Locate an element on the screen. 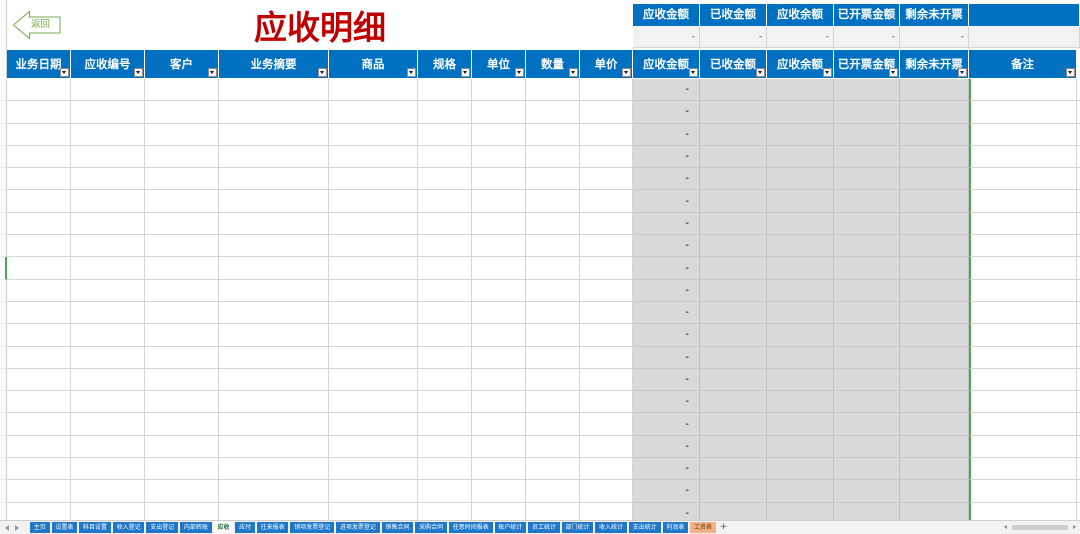 This screenshot has height=534, width=1080. column-header-product: 商品 is located at coordinates (373, 64).